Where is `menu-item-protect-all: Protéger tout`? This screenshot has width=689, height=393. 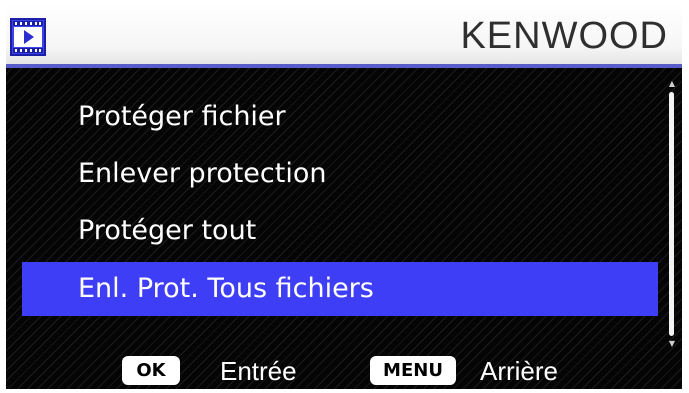
menu-item-protect-all: Protéger tout is located at coordinates (340, 230).